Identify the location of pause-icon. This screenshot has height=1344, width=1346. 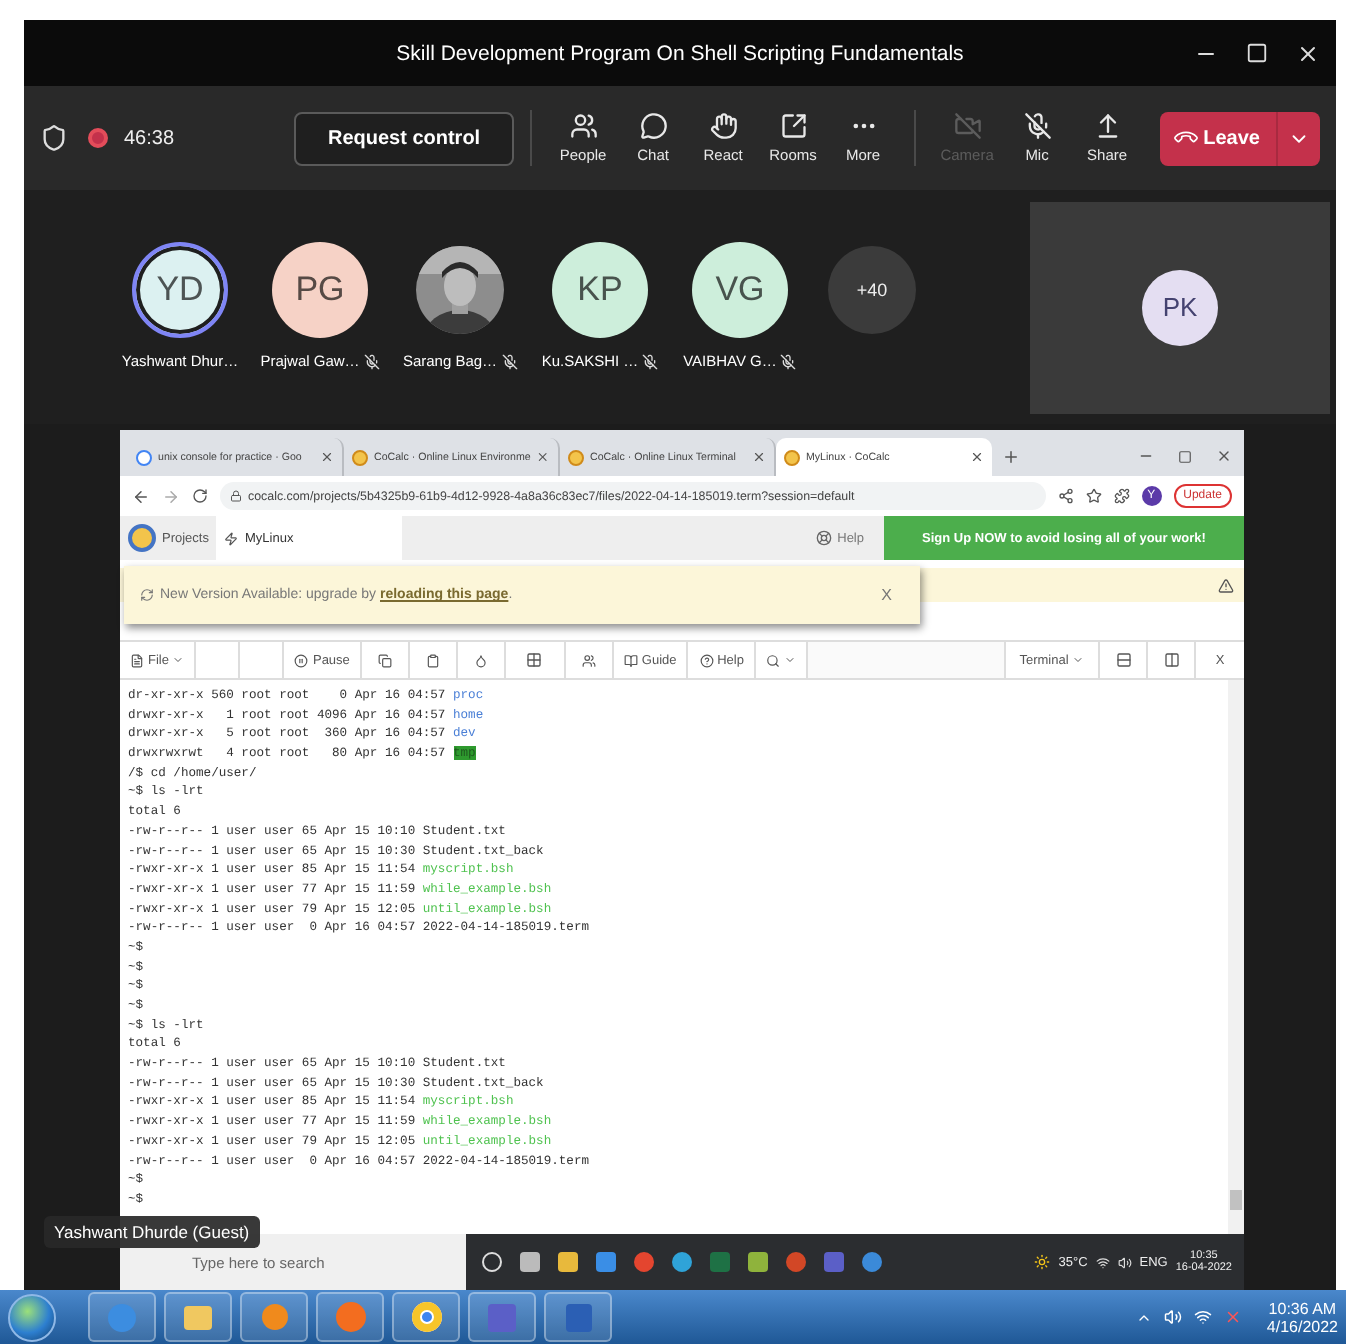
(301, 660).